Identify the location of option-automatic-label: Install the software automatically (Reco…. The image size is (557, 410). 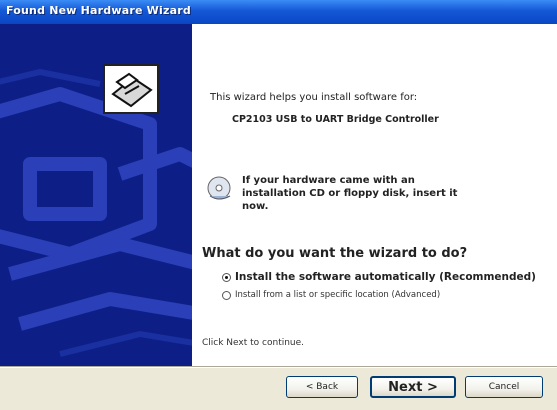
(385, 277).